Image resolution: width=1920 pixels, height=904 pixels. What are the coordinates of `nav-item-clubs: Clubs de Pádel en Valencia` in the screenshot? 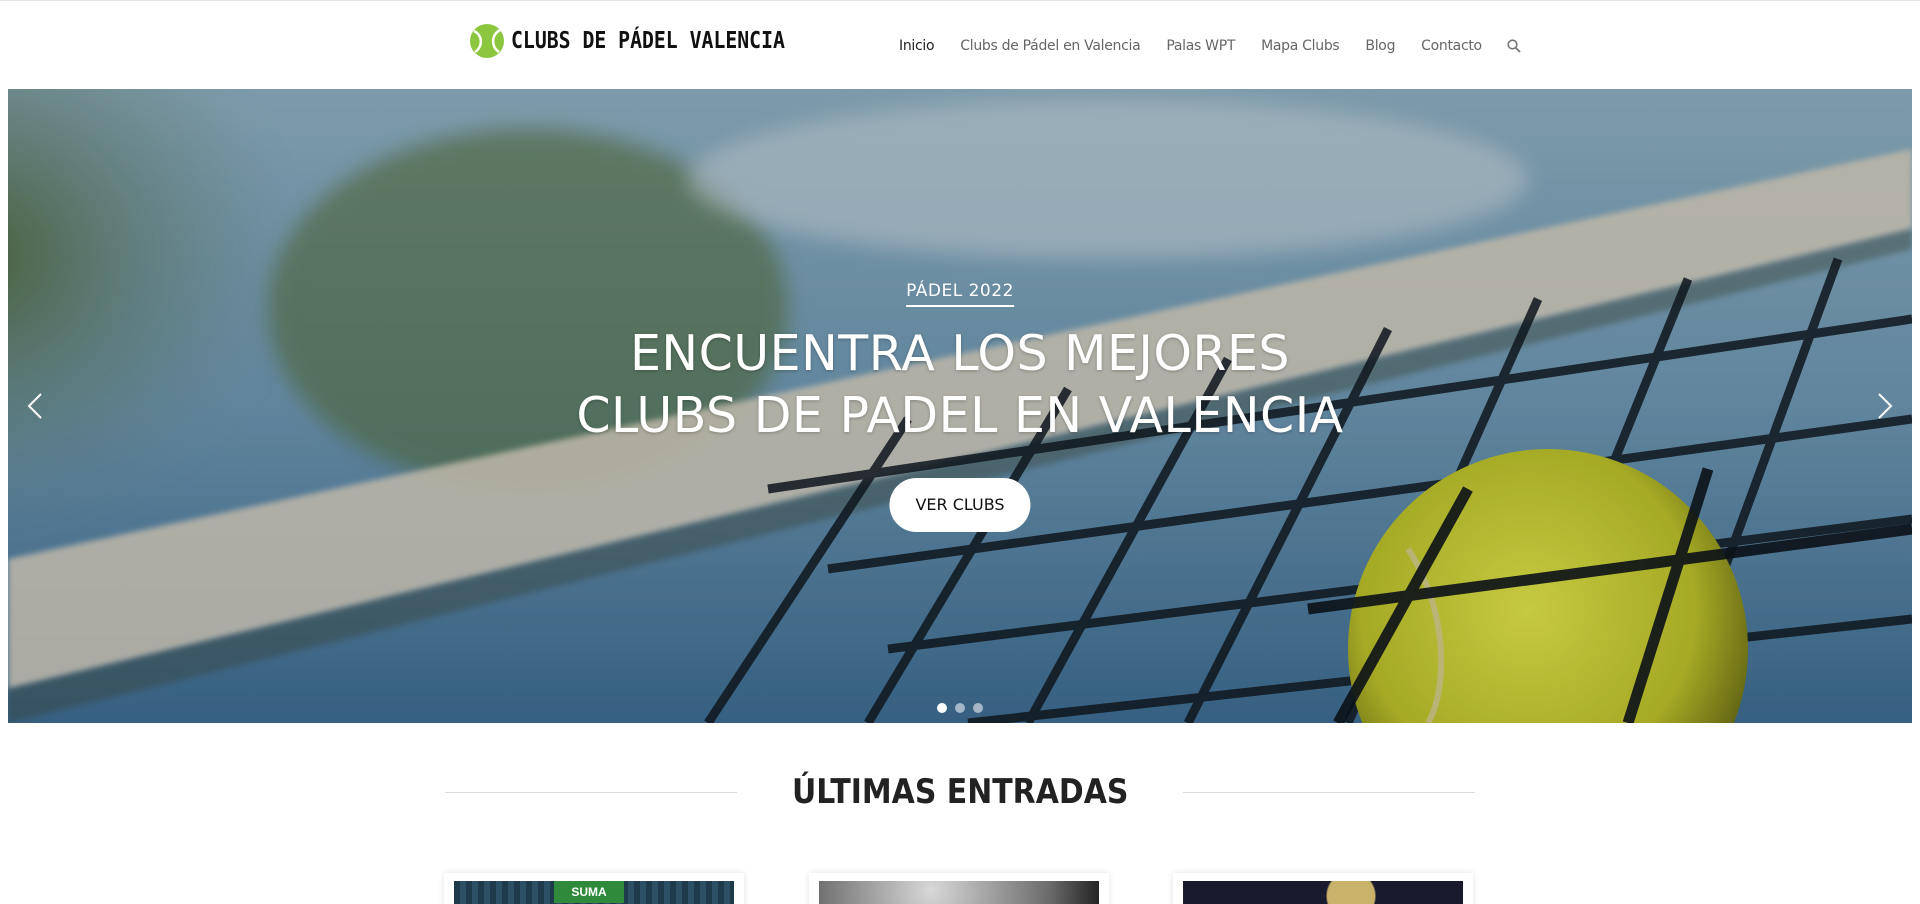 It's located at (1050, 45).